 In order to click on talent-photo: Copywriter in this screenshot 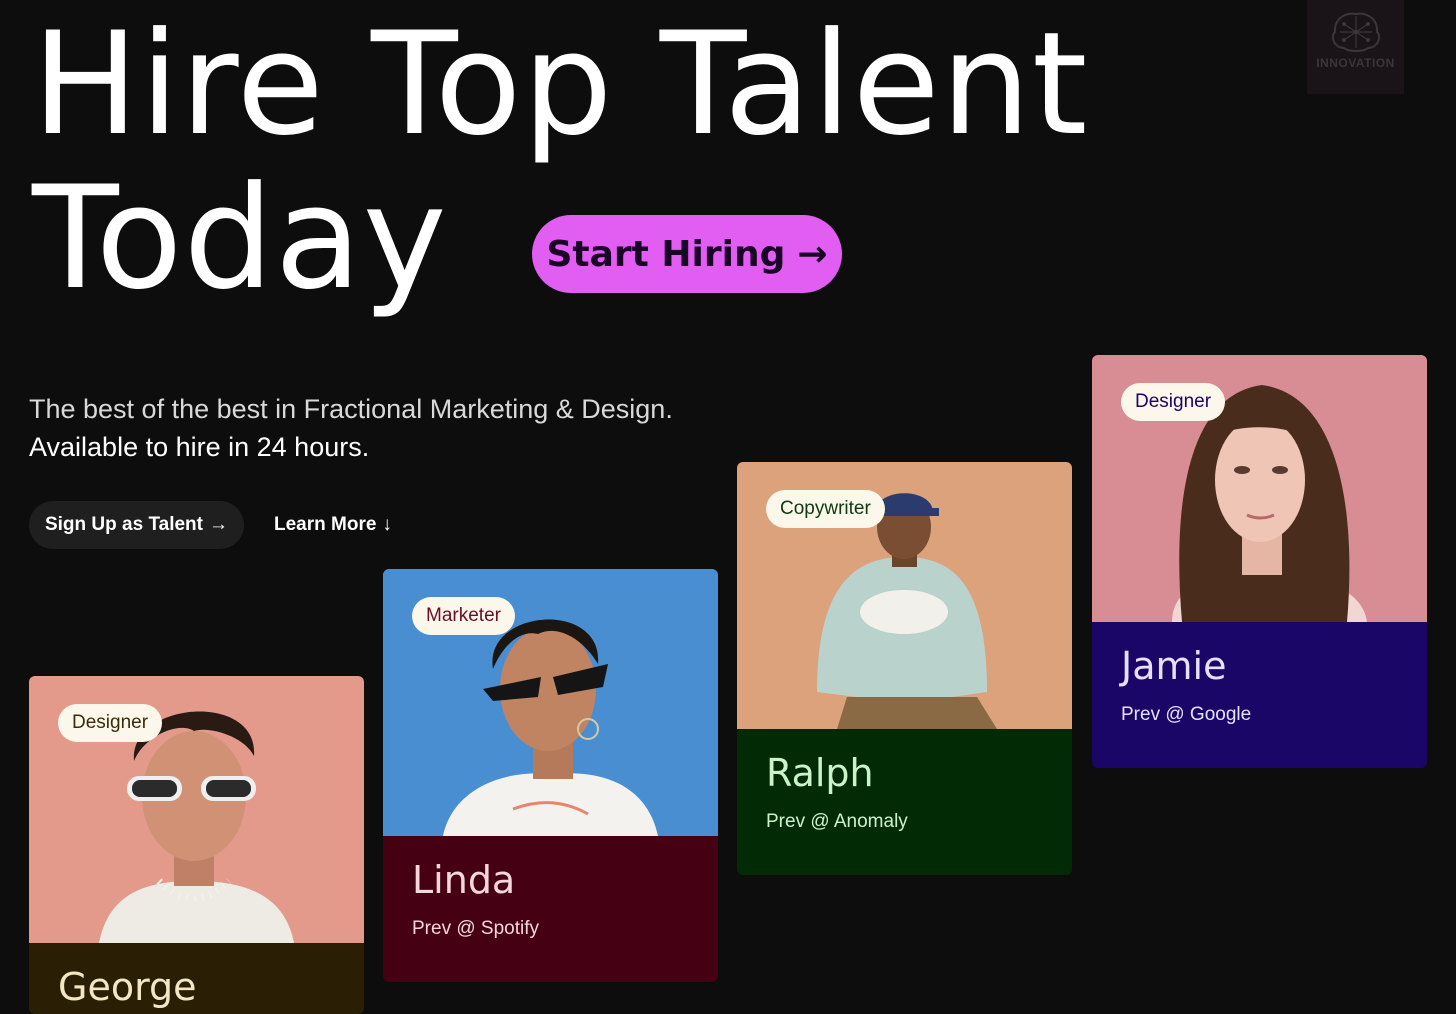, I will do `click(904, 595)`.